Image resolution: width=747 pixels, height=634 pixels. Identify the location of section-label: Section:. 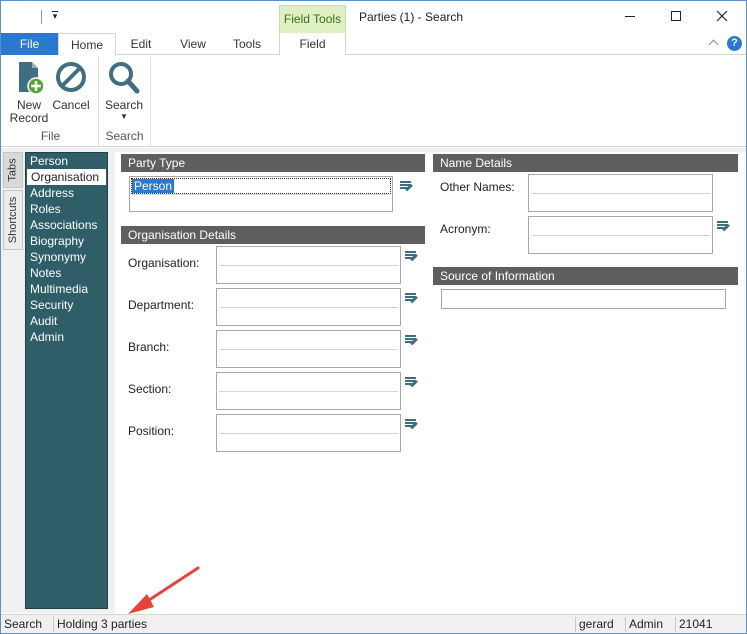
(150, 389).